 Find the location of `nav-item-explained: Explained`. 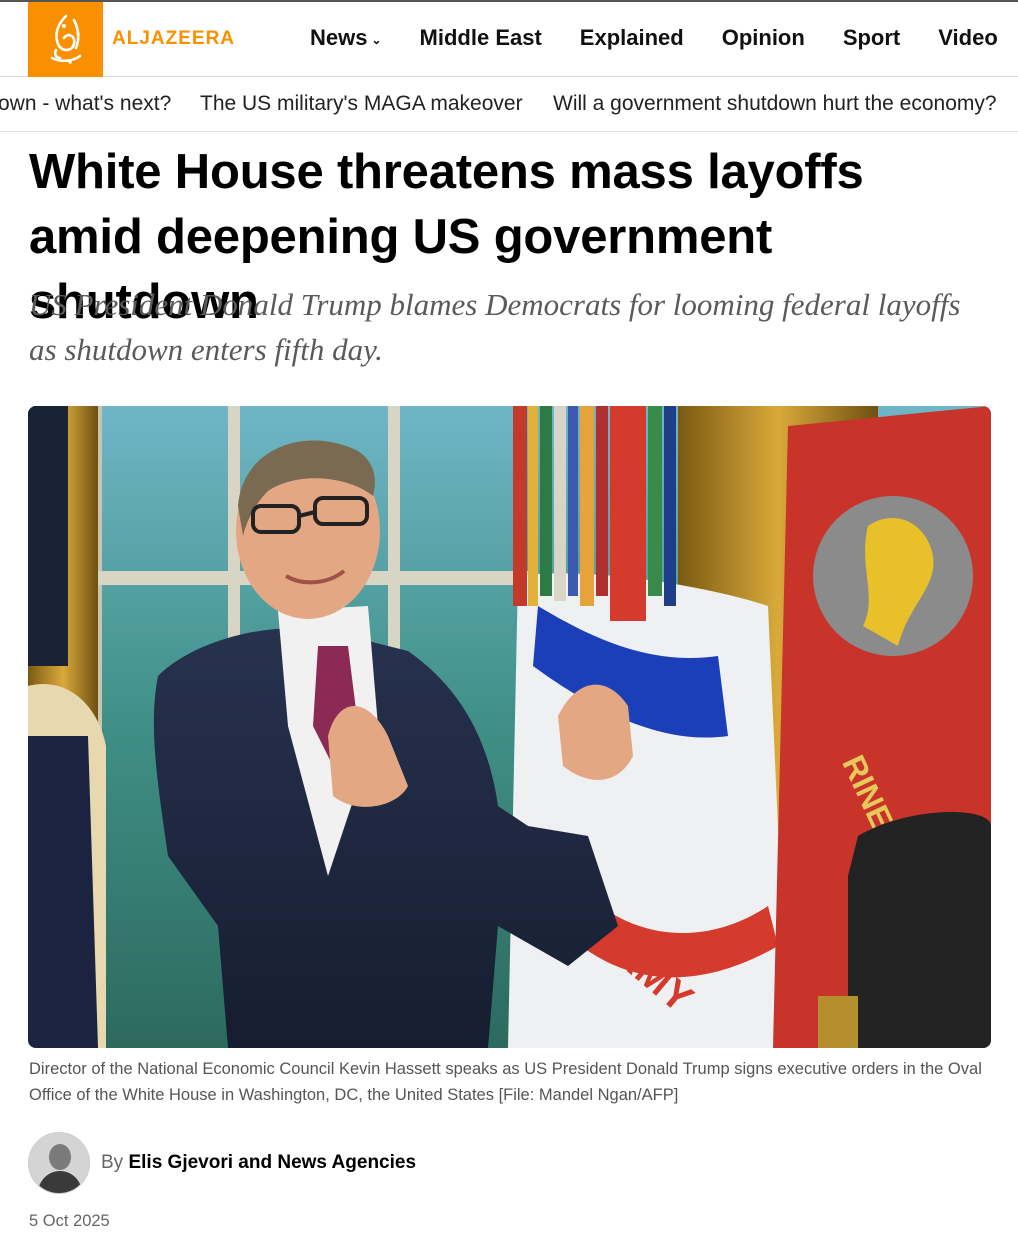

nav-item-explained: Explained is located at coordinates (632, 38).